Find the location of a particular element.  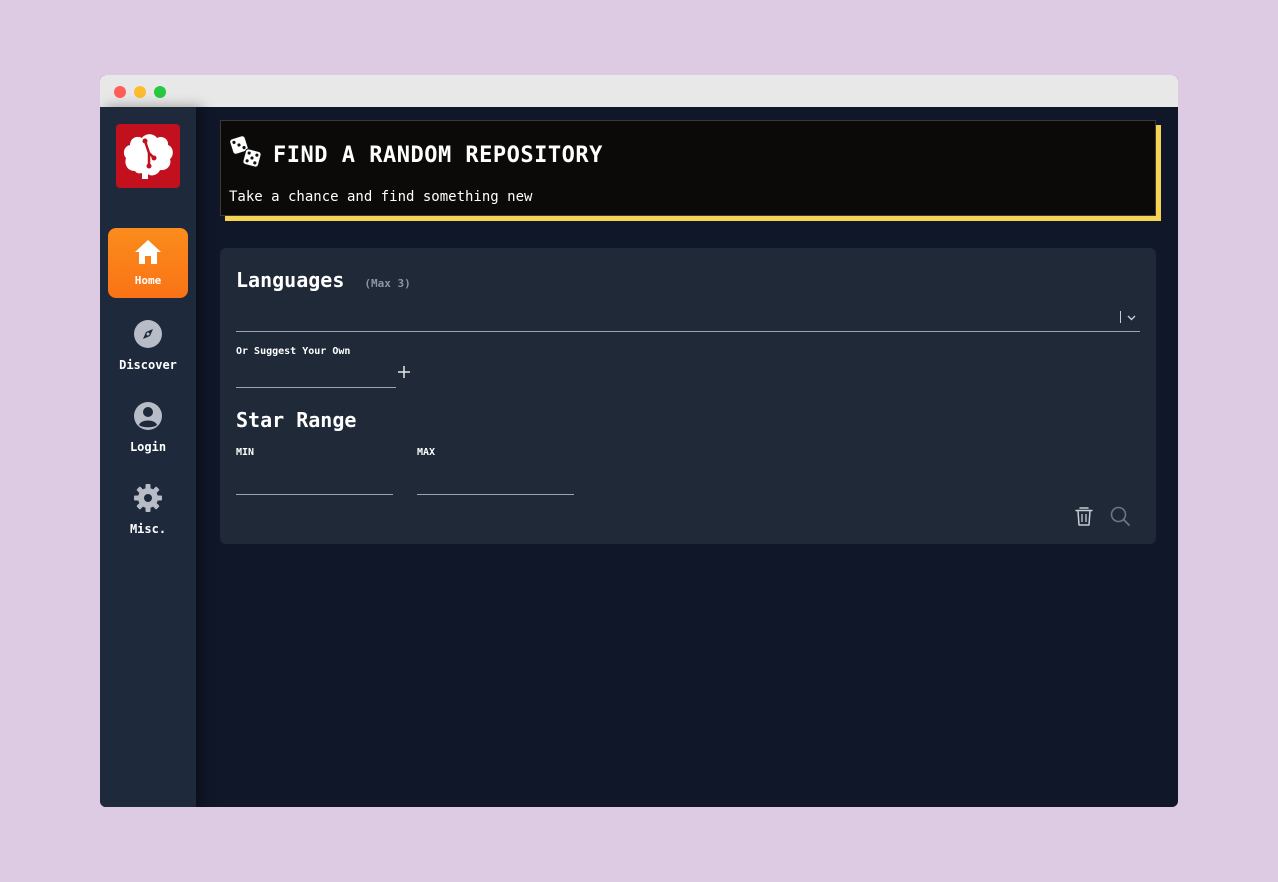

search-icon is located at coordinates (1120, 516).